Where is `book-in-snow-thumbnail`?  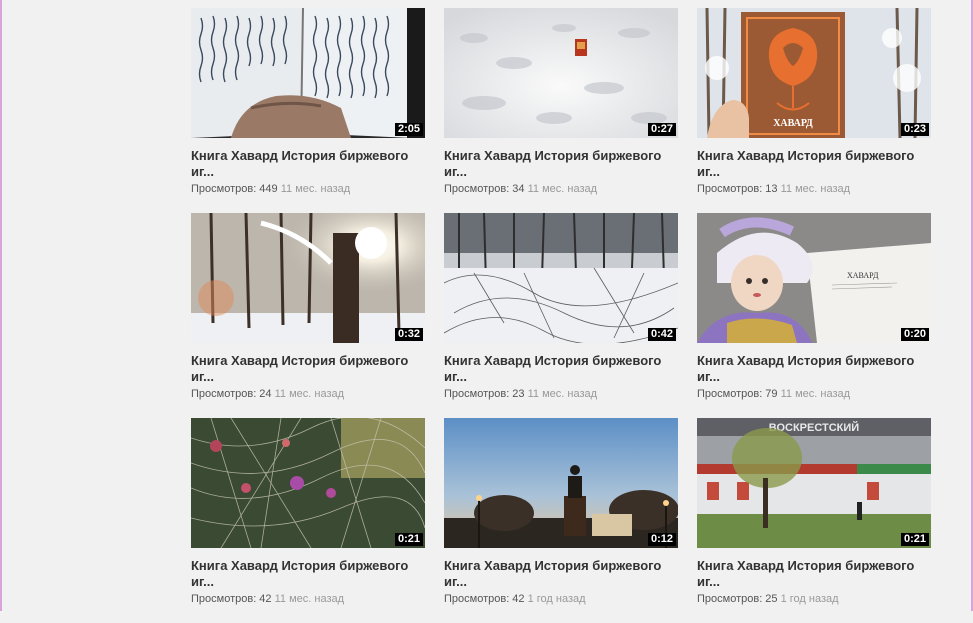 book-in-snow-thumbnail is located at coordinates (561, 73).